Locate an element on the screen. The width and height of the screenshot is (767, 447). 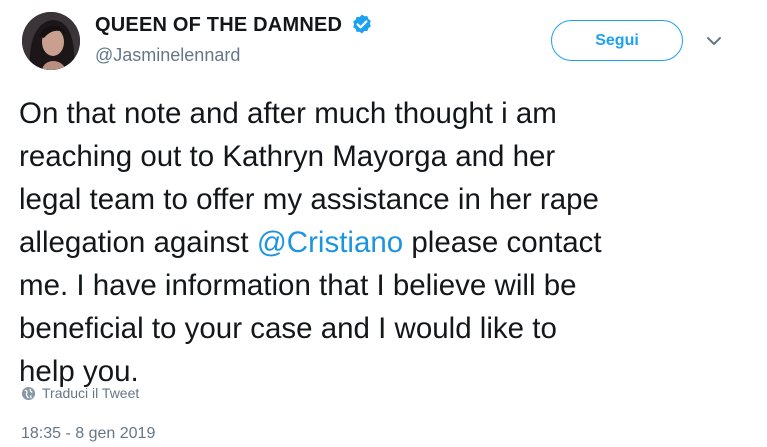
author-display-name: QUEEN OF THE DAMNED is located at coordinates (234, 25).